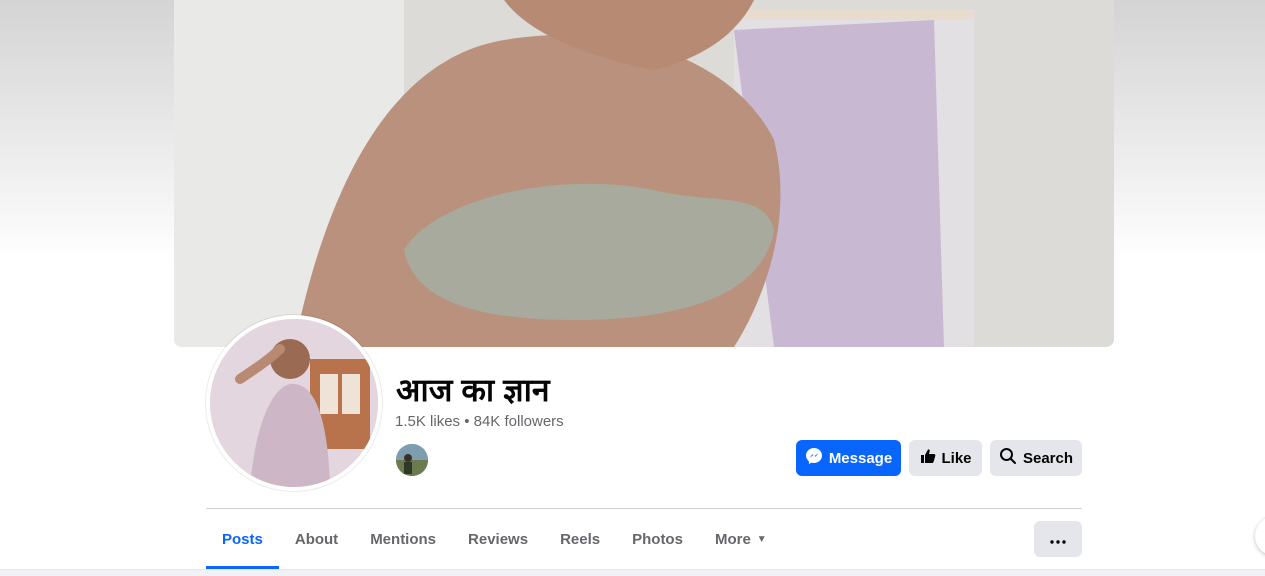  What do you see at coordinates (814, 458) in the screenshot?
I see `messenger-icon` at bounding box center [814, 458].